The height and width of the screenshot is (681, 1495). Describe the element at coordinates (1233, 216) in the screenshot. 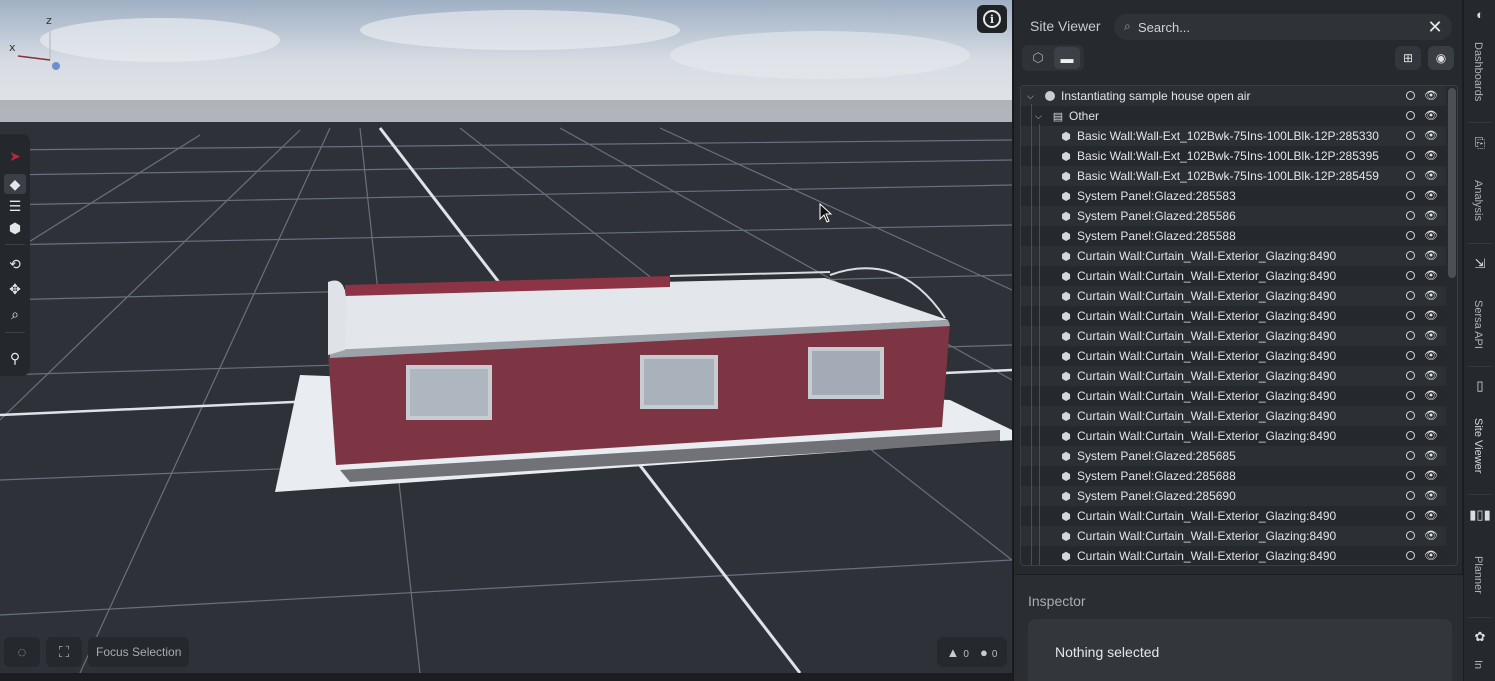

I see `tree-item-row: ⬢ System Panel:Glazed:285586 👁` at that location.